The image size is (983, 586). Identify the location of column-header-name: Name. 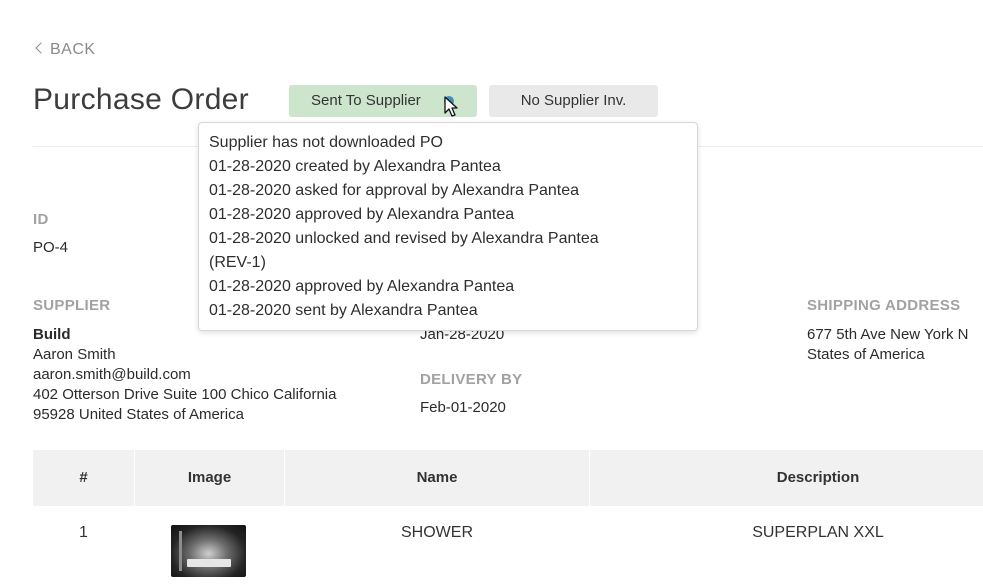
(437, 477).